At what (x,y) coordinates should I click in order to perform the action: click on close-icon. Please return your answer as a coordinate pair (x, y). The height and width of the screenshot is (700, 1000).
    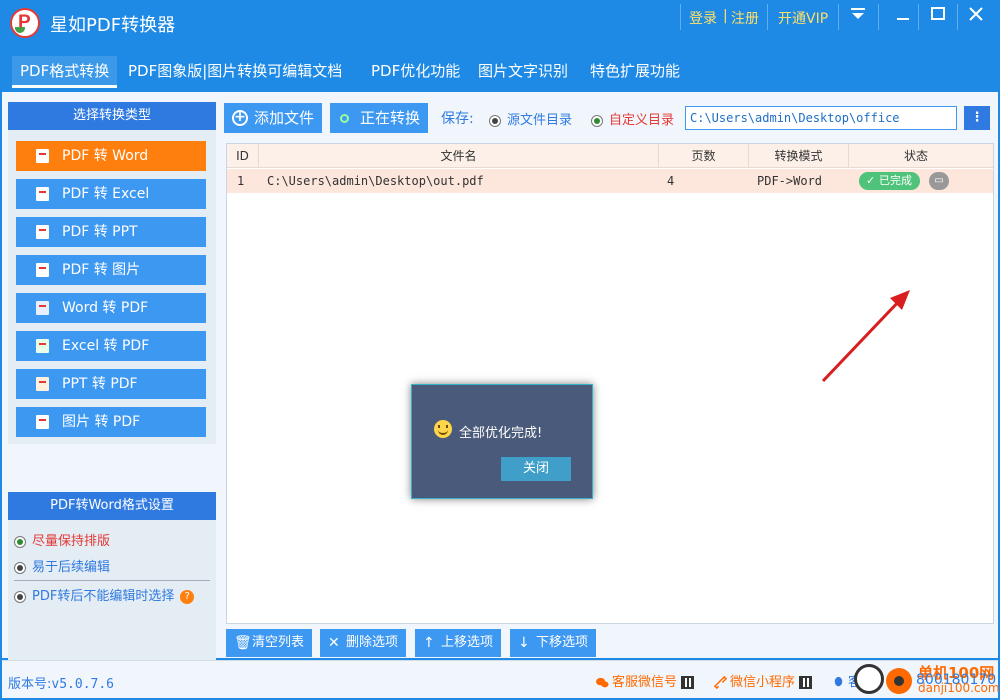
    Looking at the image, I should click on (976, 16).